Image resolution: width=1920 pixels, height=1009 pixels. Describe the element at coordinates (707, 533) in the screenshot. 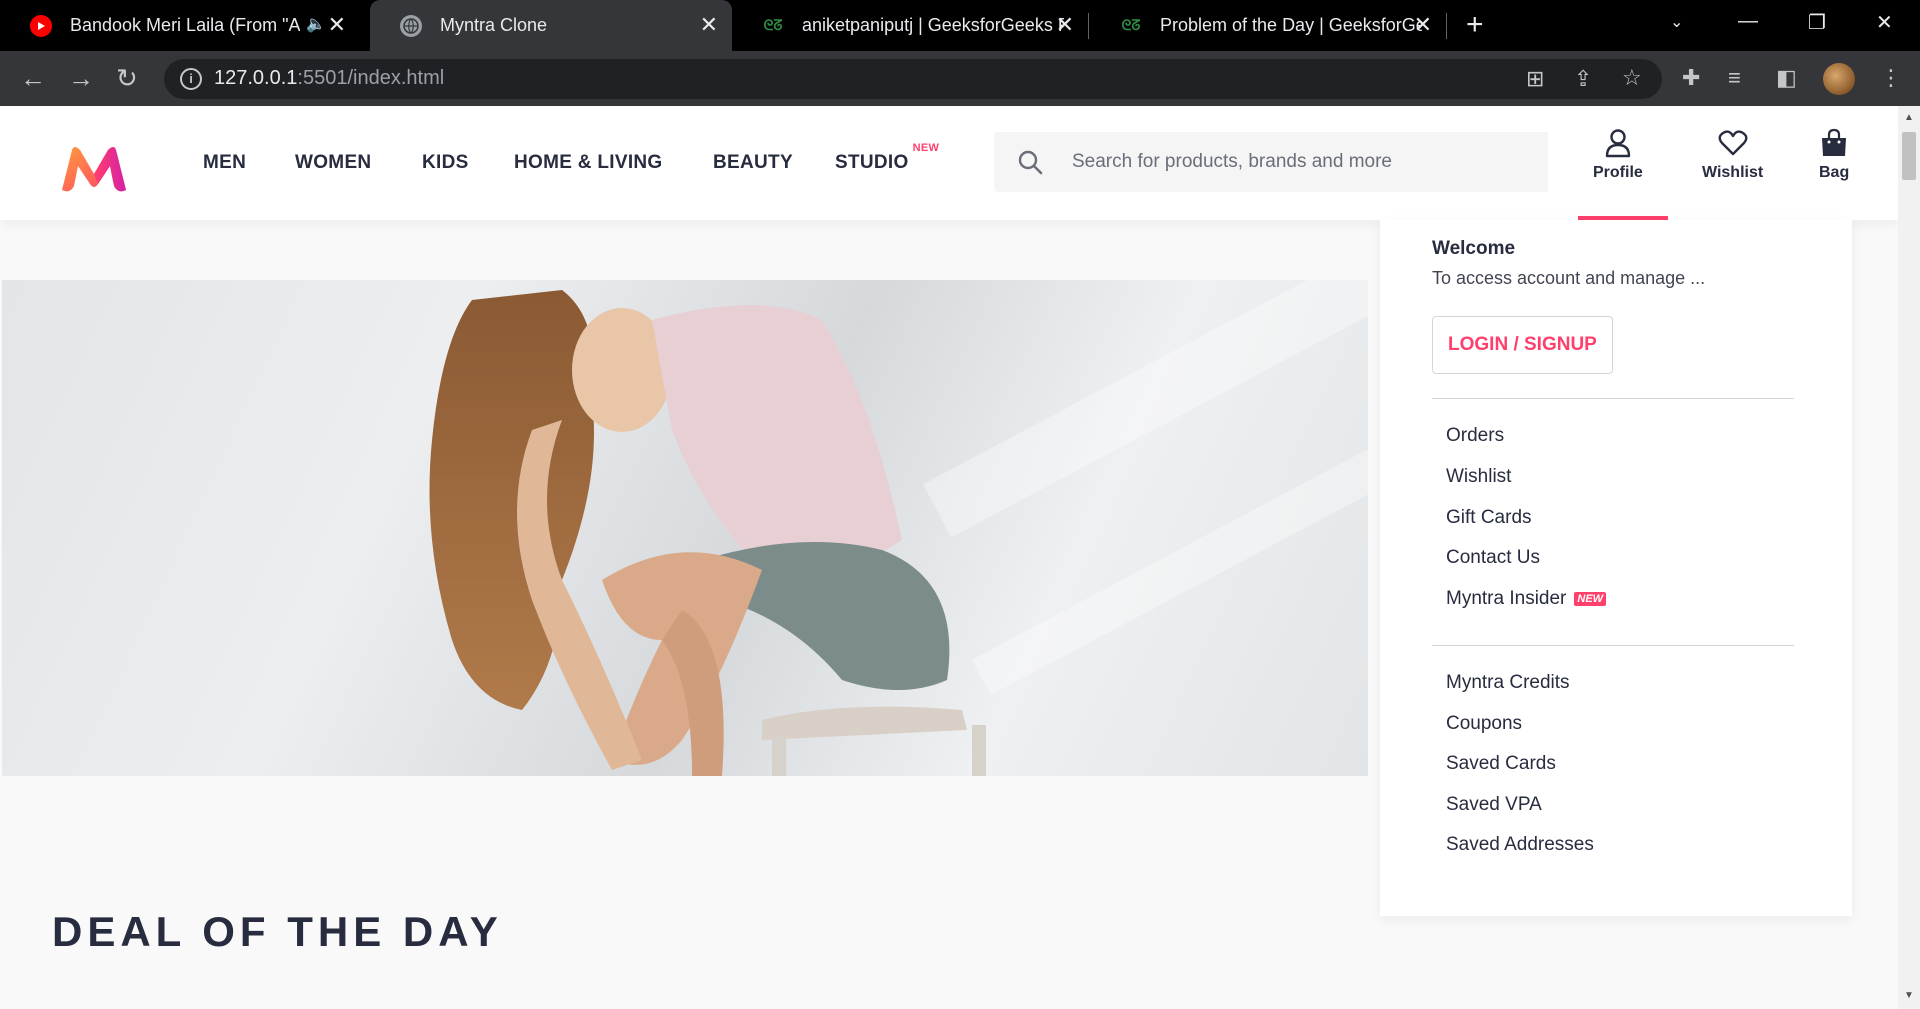

I see `model-figure` at that location.